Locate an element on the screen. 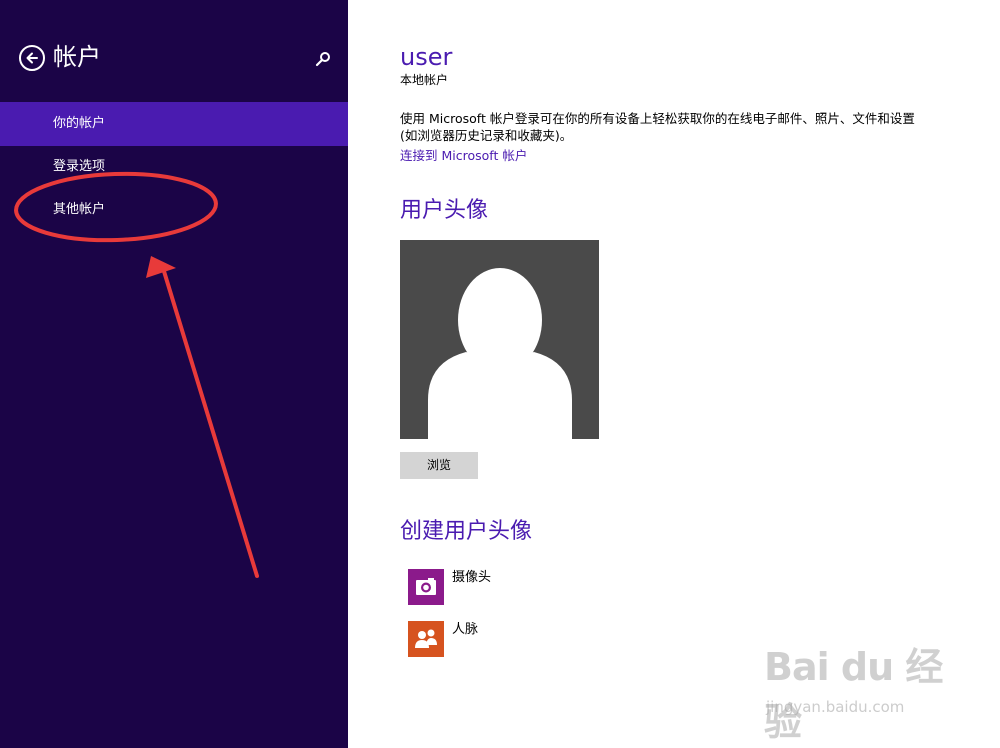 The image size is (1000, 748). user-name: user is located at coordinates (426, 57).